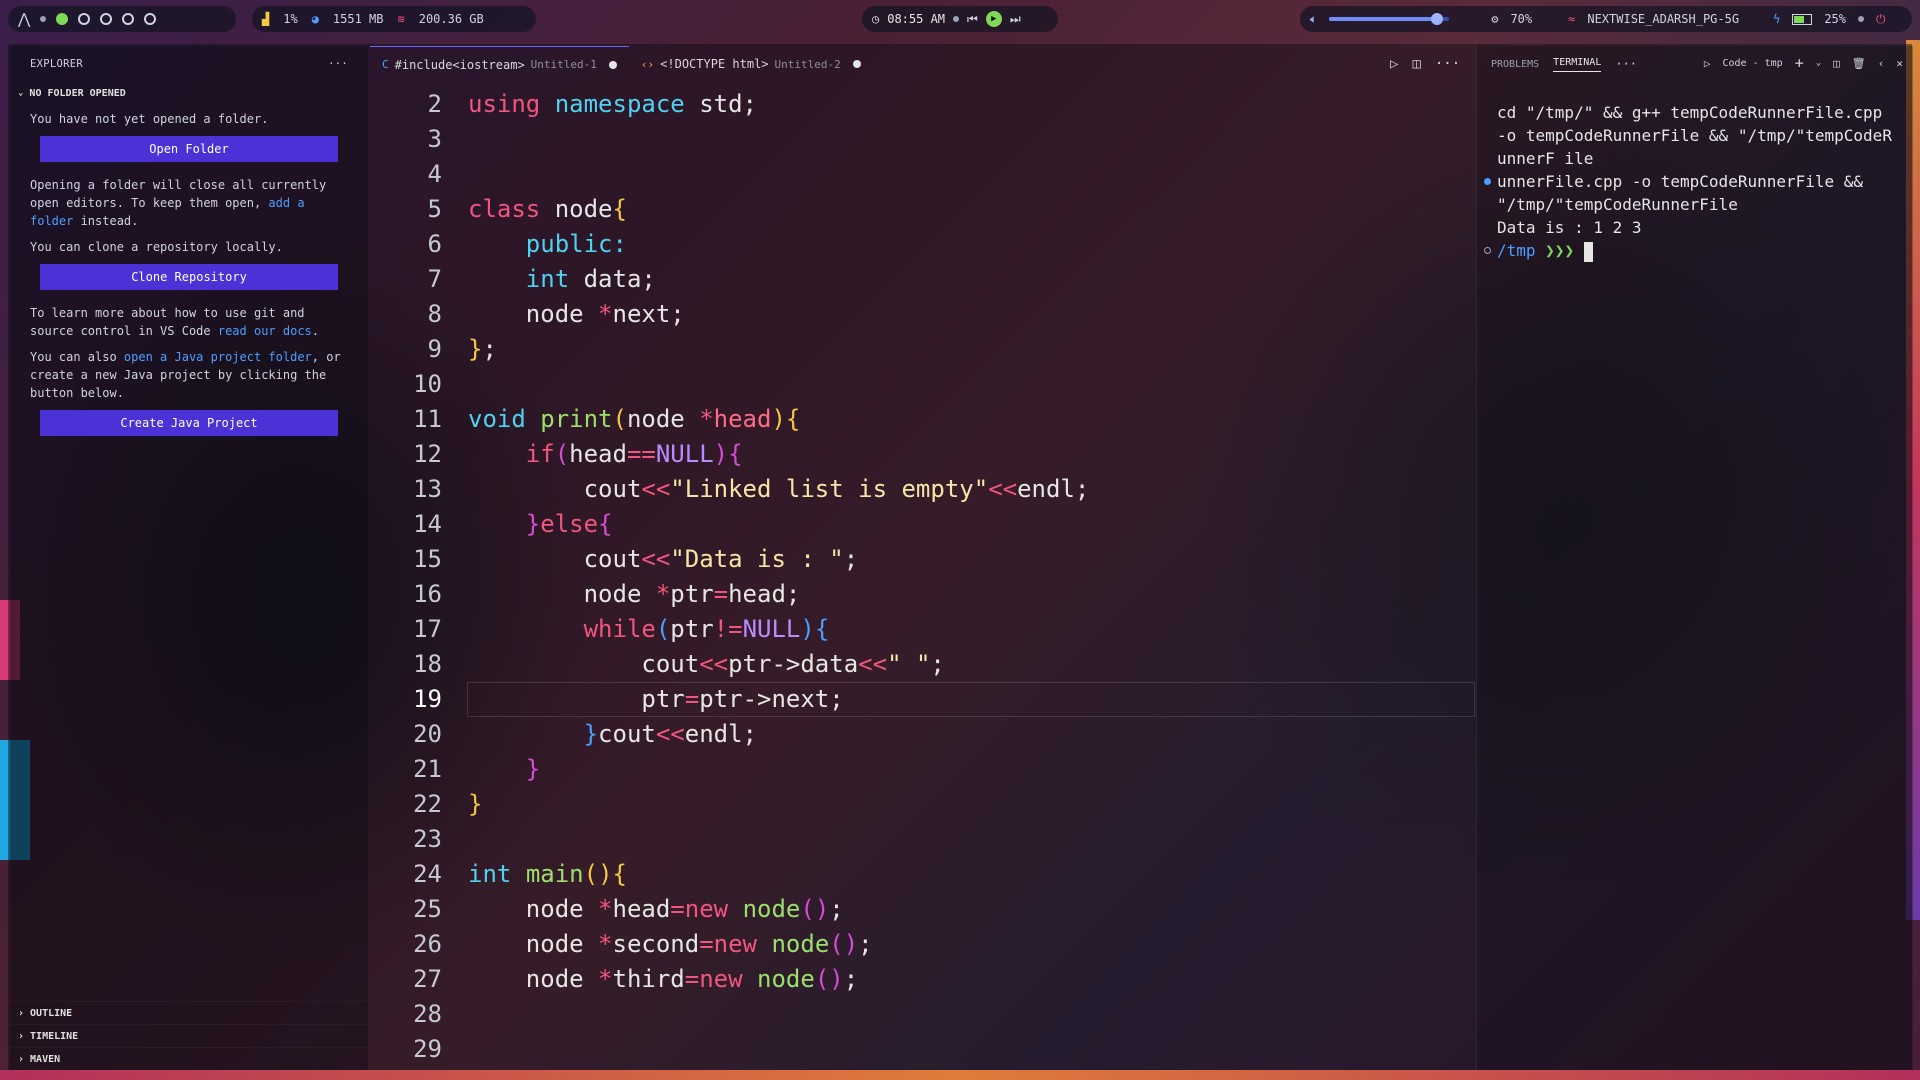 This screenshot has height=1080, width=1920. Describe the element at coordinates (338, 64) in the screenshot. I see `explorer-more-icon: ···` at that location.